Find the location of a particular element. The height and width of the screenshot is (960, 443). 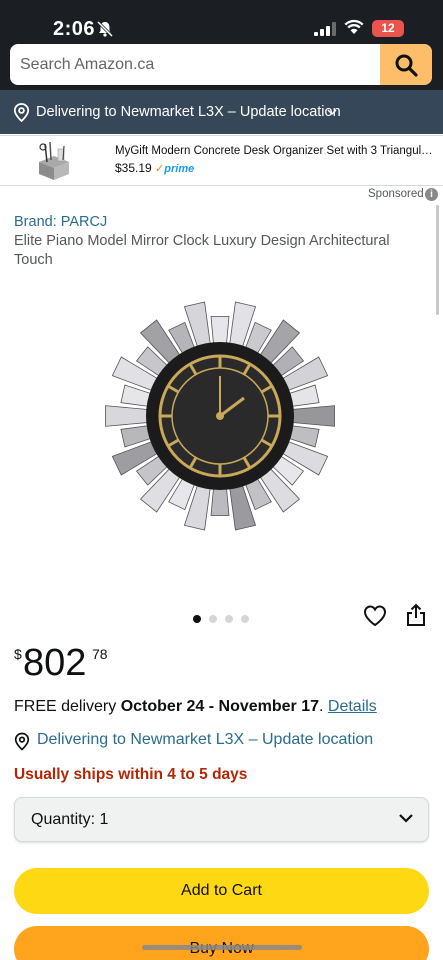

ad-product-image is located at coordinates (54, 160).